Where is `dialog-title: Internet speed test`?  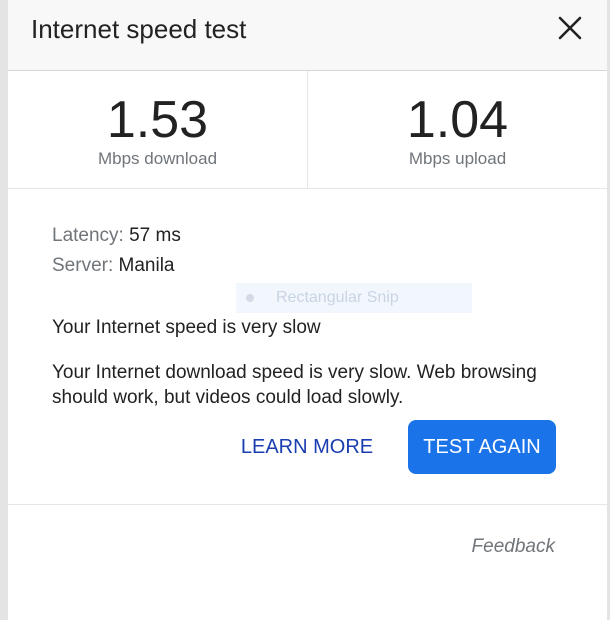
dialog-title: Internet speed test is located at coordinates (139, 29).